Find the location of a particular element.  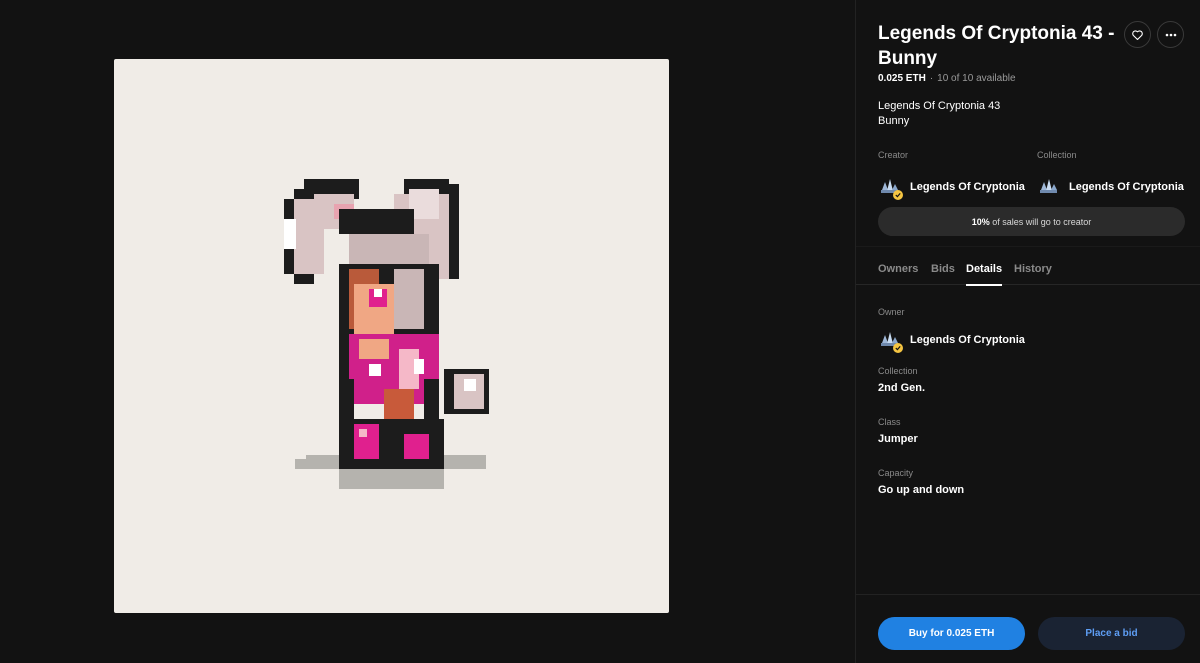

description-line: Bunny is located at coordinates (894, 121).